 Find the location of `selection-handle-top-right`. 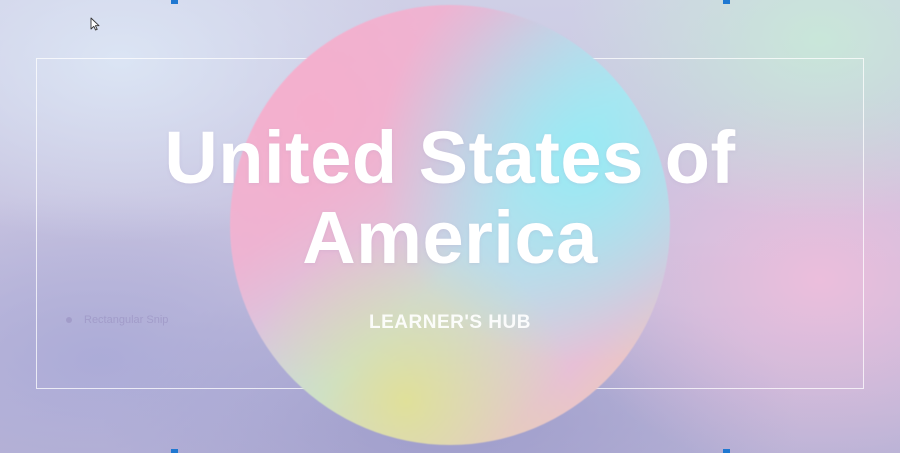

selection-handle-top-right is located at coordinates (726, 2).